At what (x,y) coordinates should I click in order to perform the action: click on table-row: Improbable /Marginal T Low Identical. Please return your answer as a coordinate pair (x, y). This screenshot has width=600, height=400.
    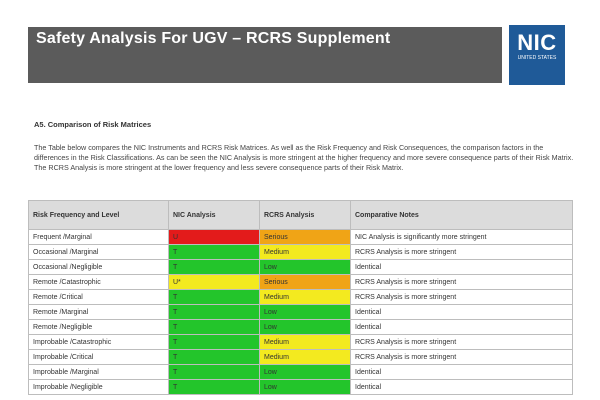
    Looking at the image, I should click on (300, 372).